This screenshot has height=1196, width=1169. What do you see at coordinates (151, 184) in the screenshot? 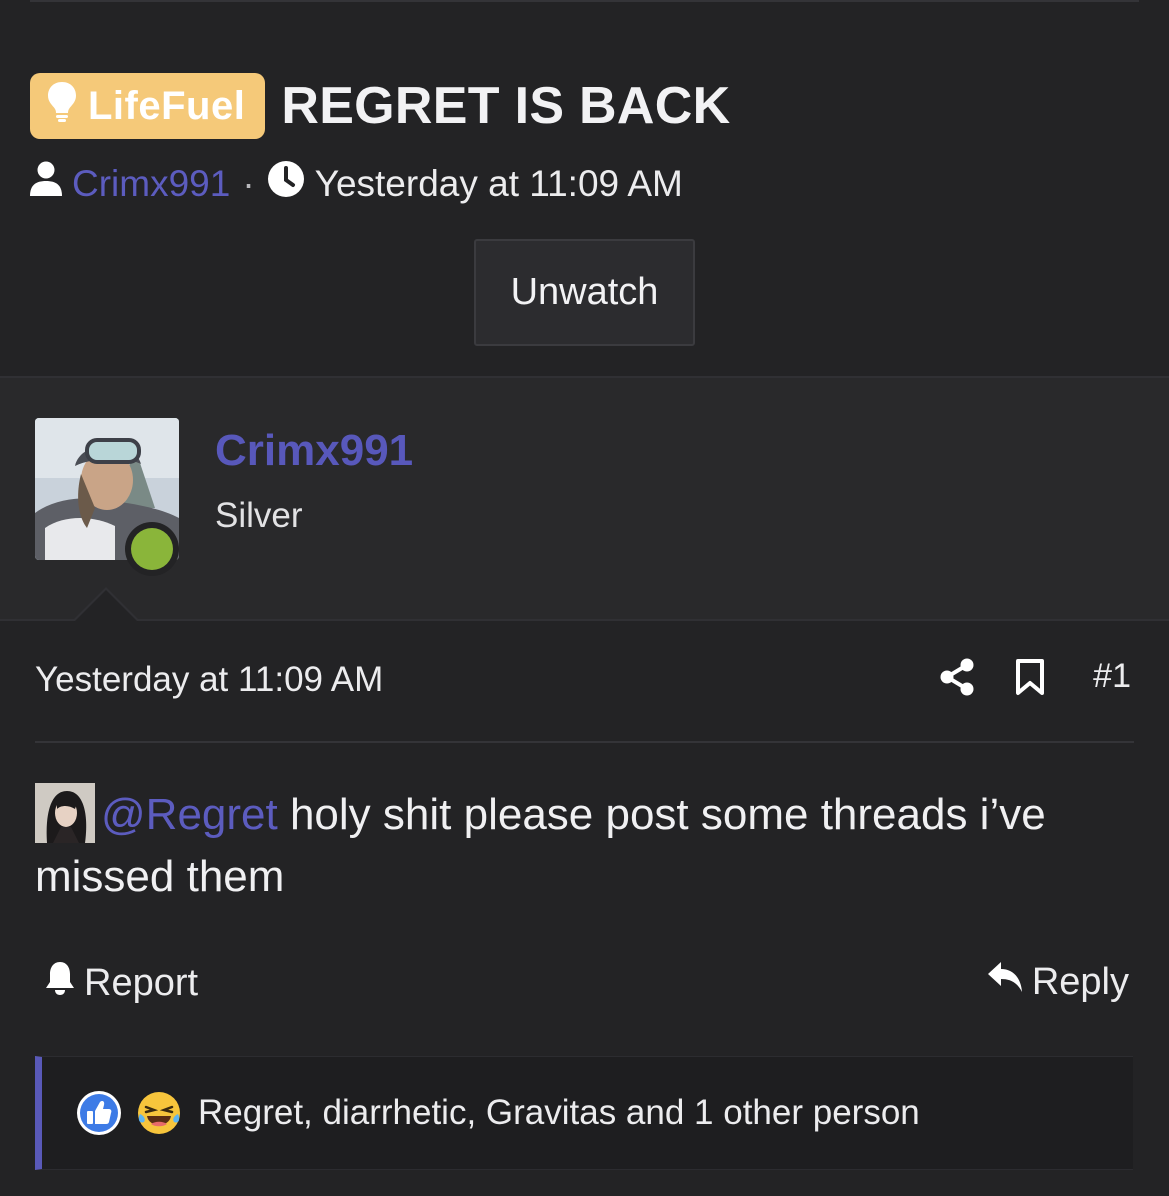
I see `thread-author-link: Crimx991` at bounding box center [151, 184].